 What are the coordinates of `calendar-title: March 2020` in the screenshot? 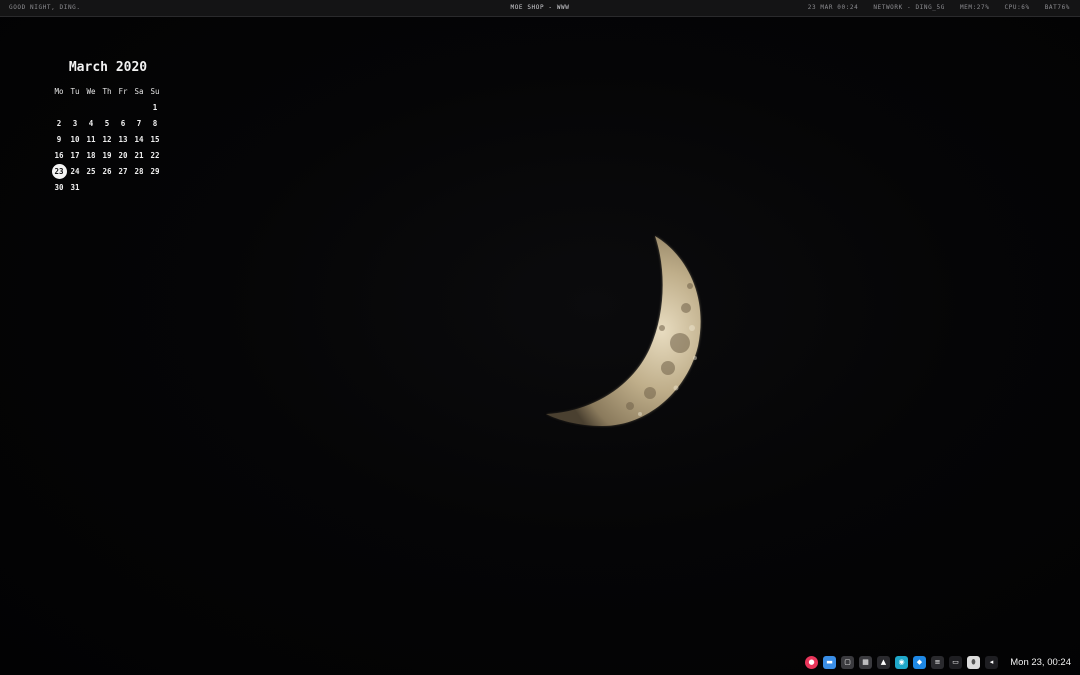 It's located at (108, 67).